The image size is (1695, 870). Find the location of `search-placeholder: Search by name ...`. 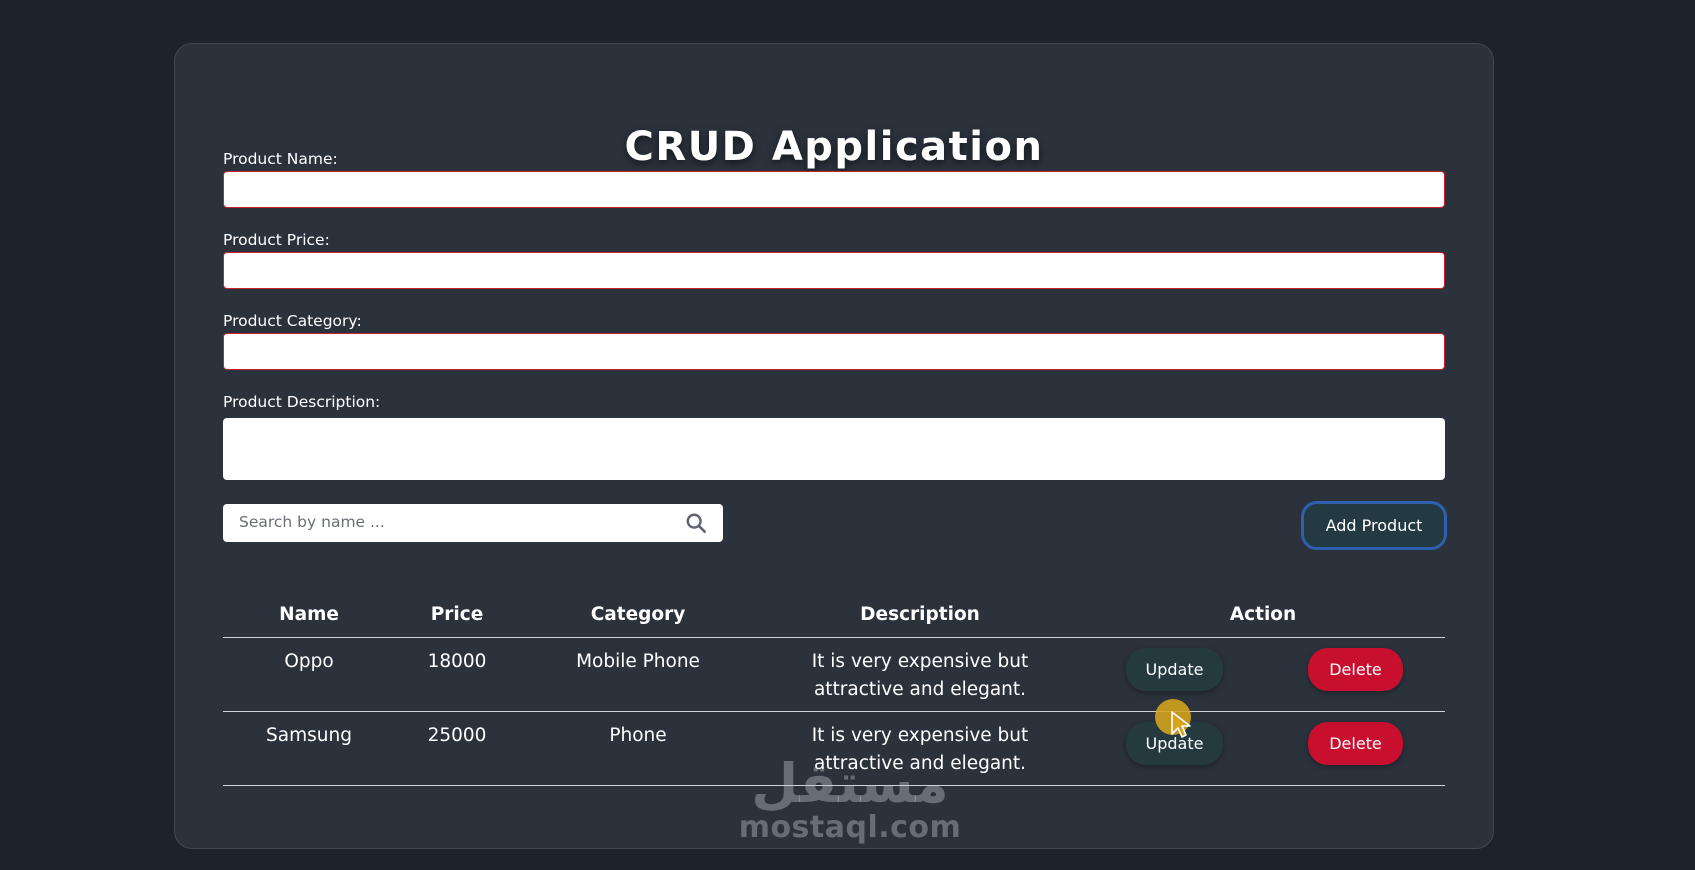

search-placeholder: Search by name ... is located at coordinates (312, 522).